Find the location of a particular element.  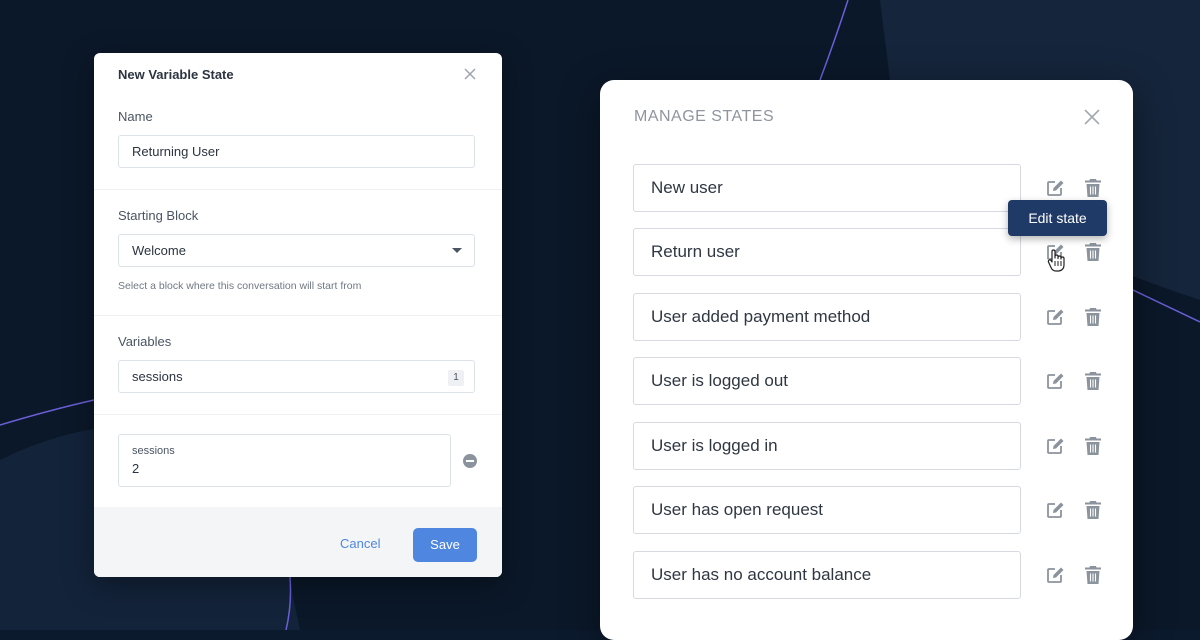

starting-block-label: Starting Block is located at coordinates (158, 215).